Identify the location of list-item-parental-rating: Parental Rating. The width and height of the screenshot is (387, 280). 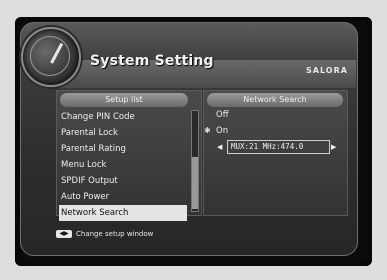
(123, 149).